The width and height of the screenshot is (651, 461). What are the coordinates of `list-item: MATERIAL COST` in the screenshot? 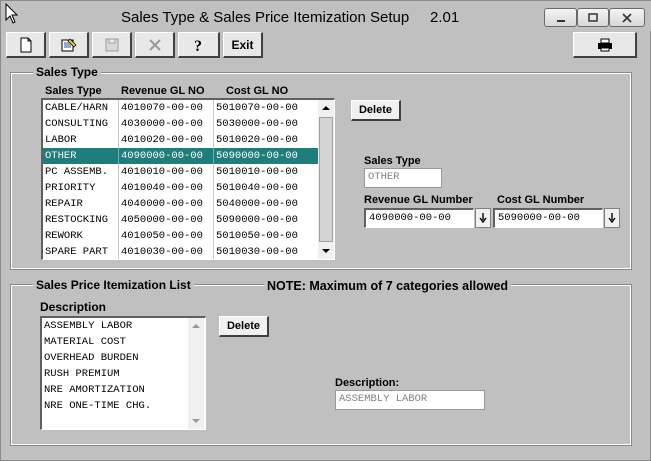 It's located at (115, 342).